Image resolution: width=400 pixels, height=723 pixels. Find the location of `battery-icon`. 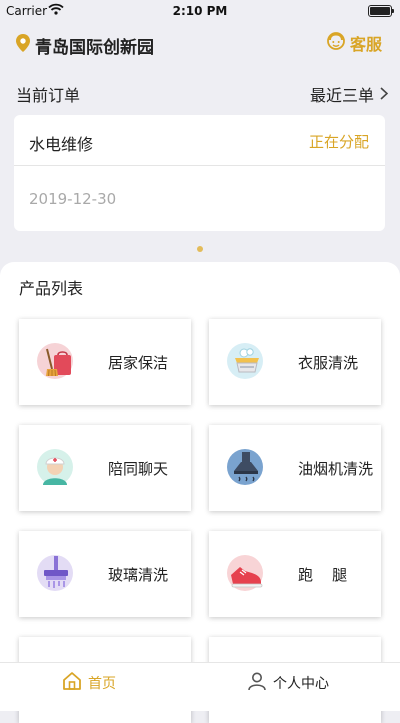

battery-icon is located at coordinates (381, 11).